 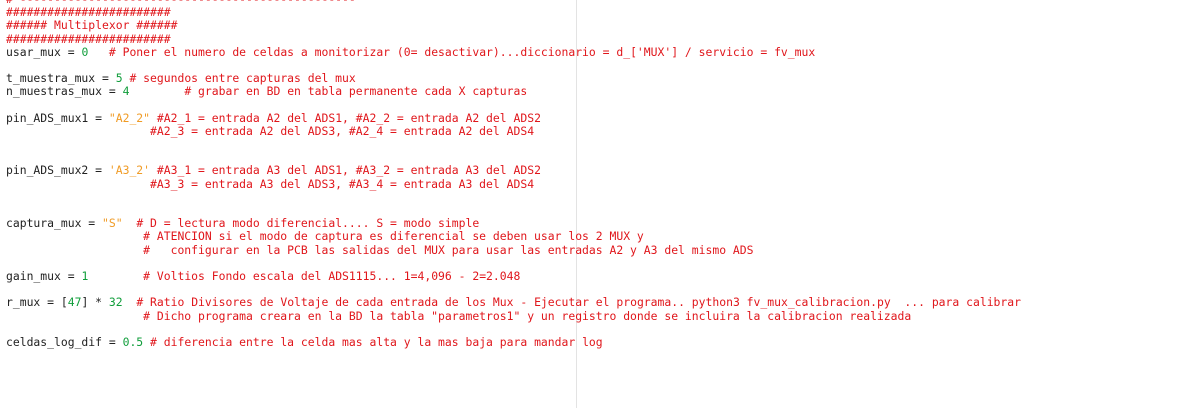 What do you see at coordinates (37, 303) in the screenshot?
I see `code-token: r_mux = [` at bounding box center [37, 303].